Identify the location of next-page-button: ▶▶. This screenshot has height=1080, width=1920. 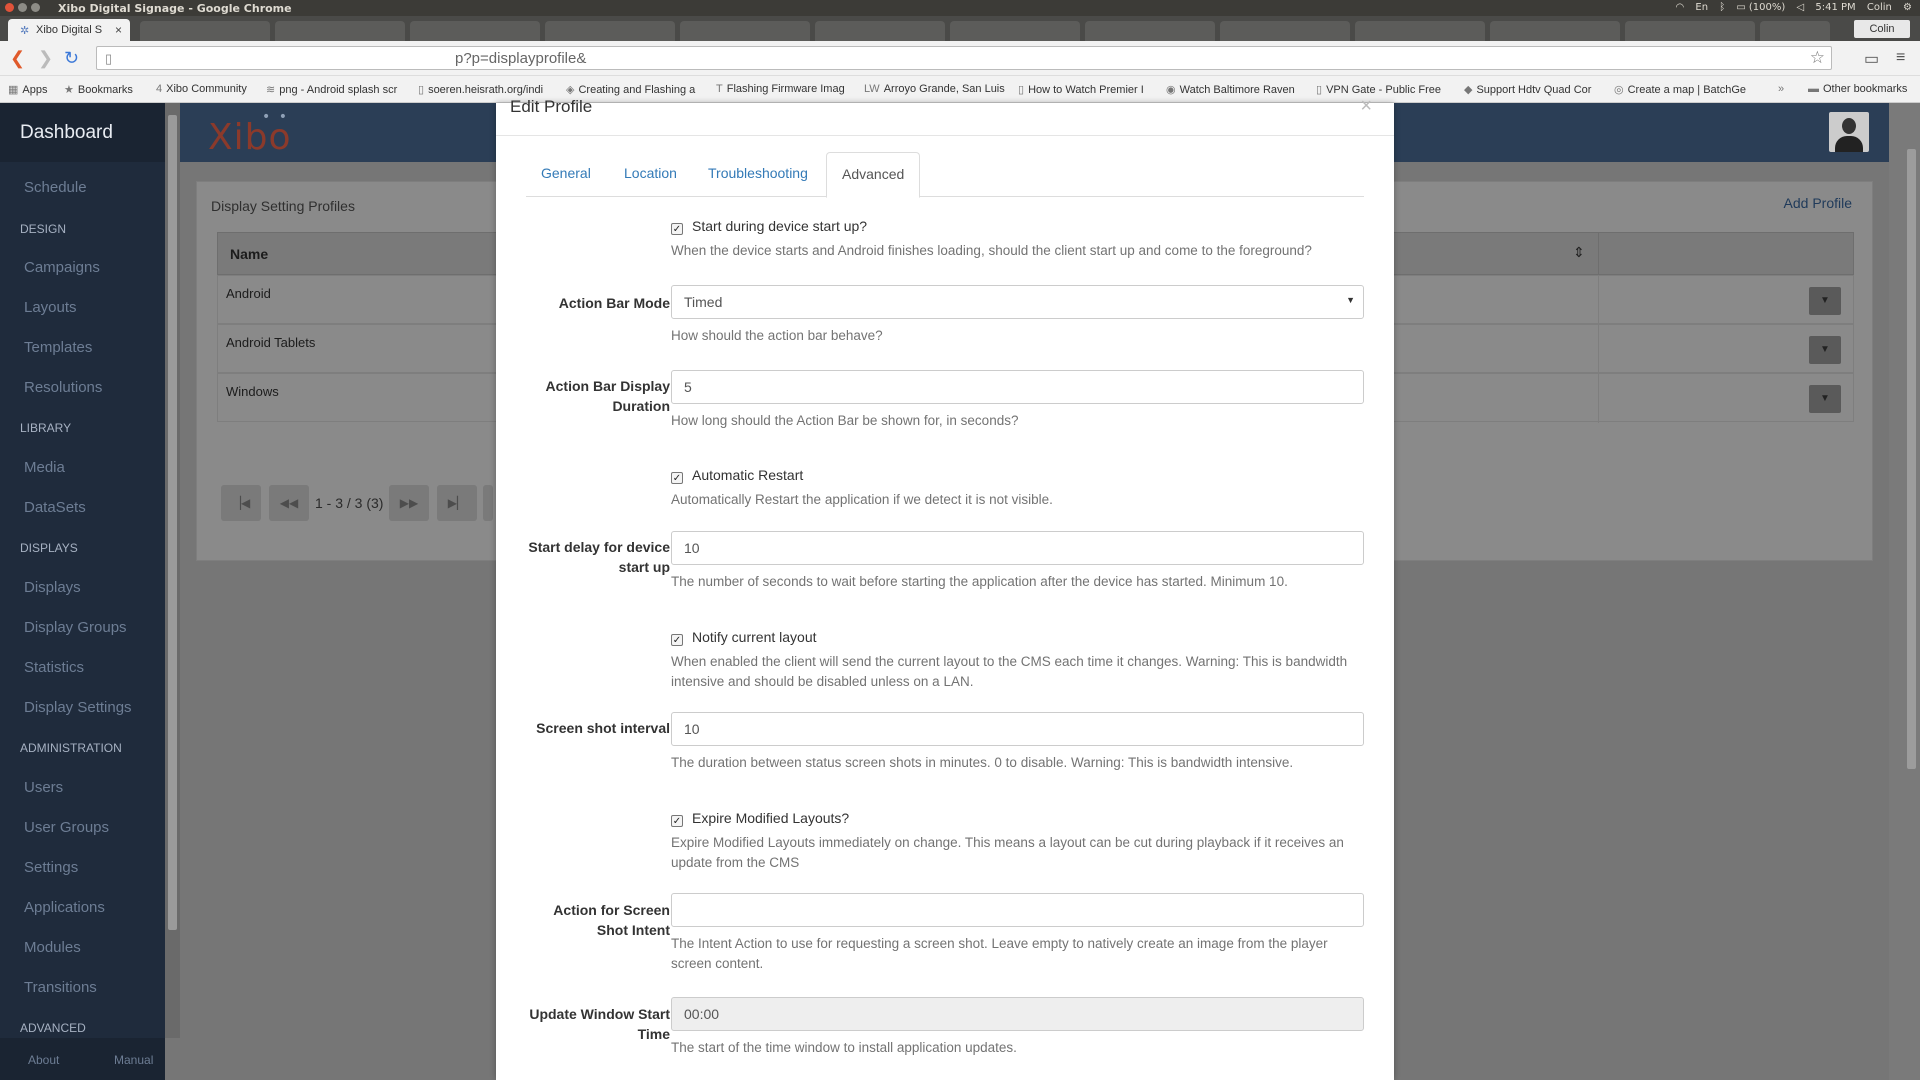
(409, 503).